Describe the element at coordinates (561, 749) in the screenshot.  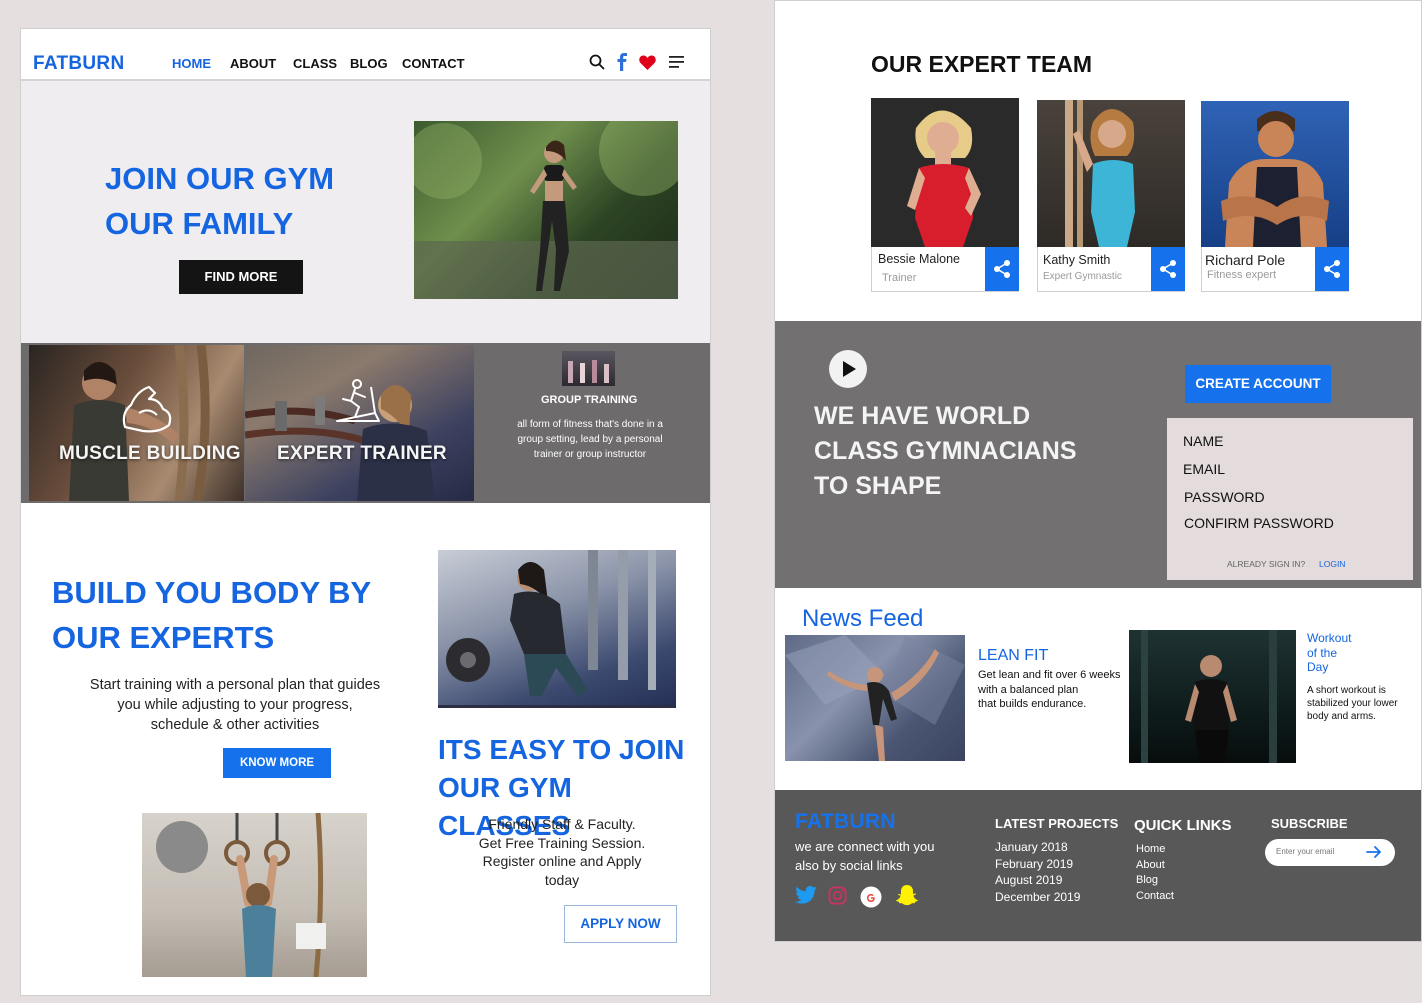
I see `join-heading-line1: ITS EASY TO JOIN` at that location.